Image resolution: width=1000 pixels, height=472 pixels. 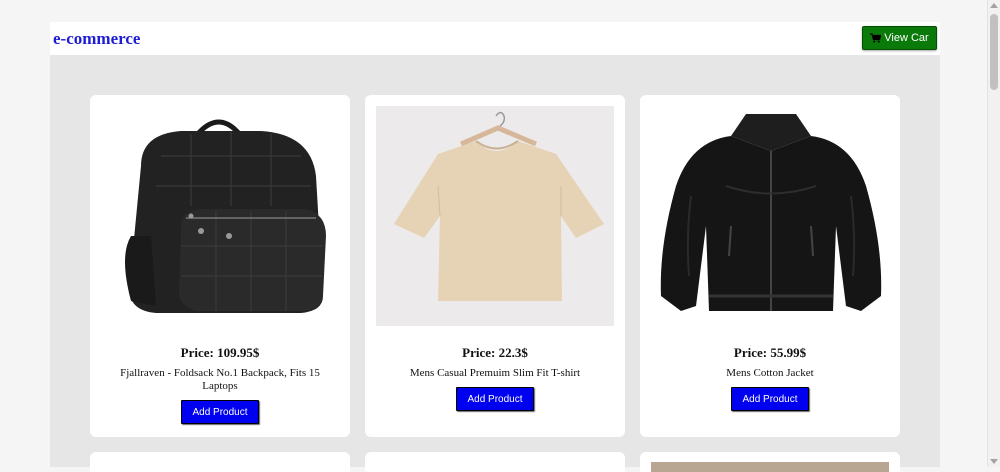 What do you see at coordinates (495, 38) in the screenshot?
I see `navbar: e-commerce View Car` at bounding box center [495, 38].